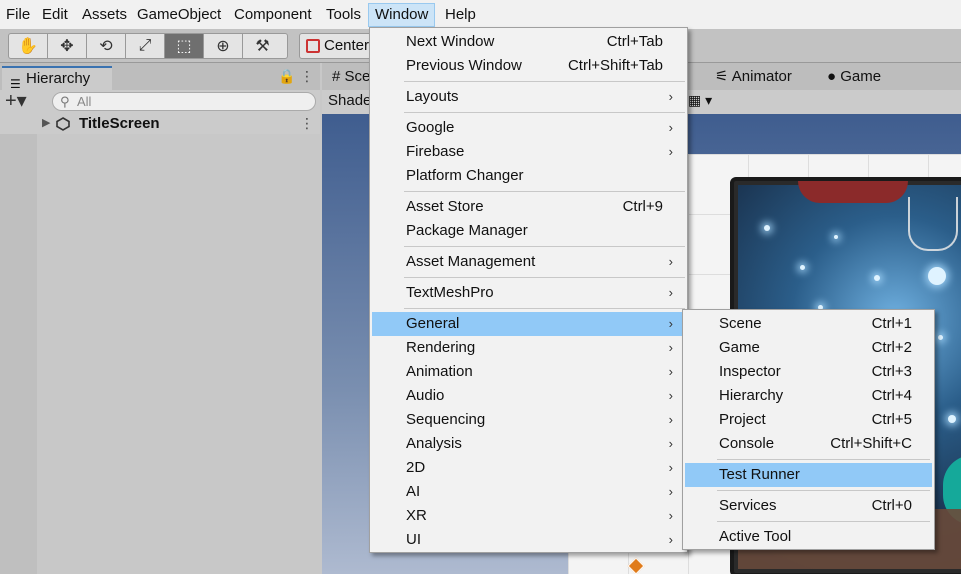 The width and height of the screenshot is (961, 574). What do you see at coordinates (262, 46) in the screenshot?
I see `custom-tool-icon: ⚒` at bounding box center [262, 46].